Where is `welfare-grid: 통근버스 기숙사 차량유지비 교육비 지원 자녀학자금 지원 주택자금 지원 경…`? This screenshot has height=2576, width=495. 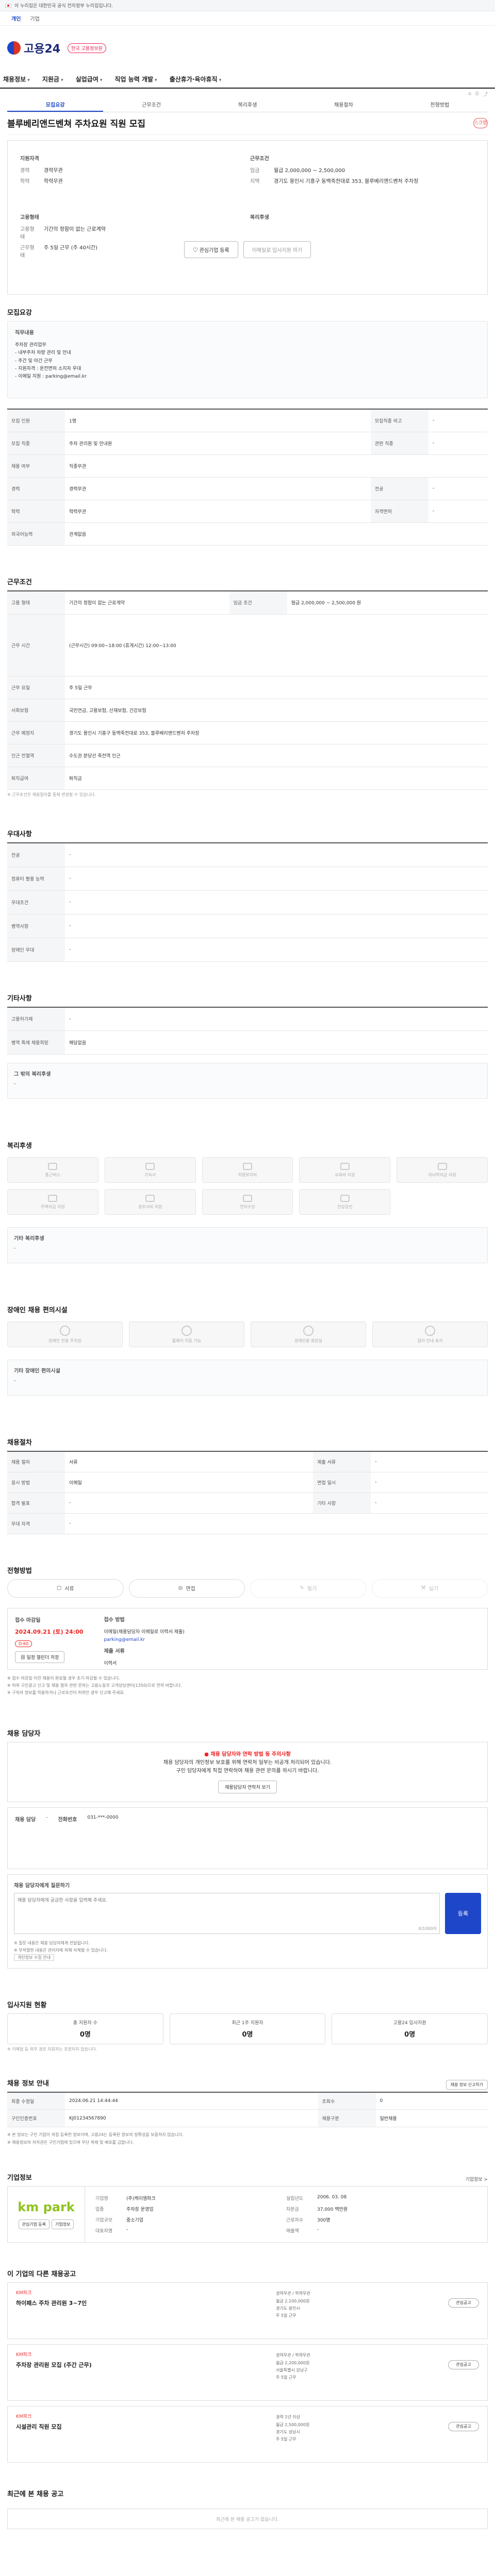
welfare-grid: 통근버스 기숙사 차량유지비 교육비 지원 자녀학자금 지원 주택자금 지원 경… is located at coordinates (247, 1186).